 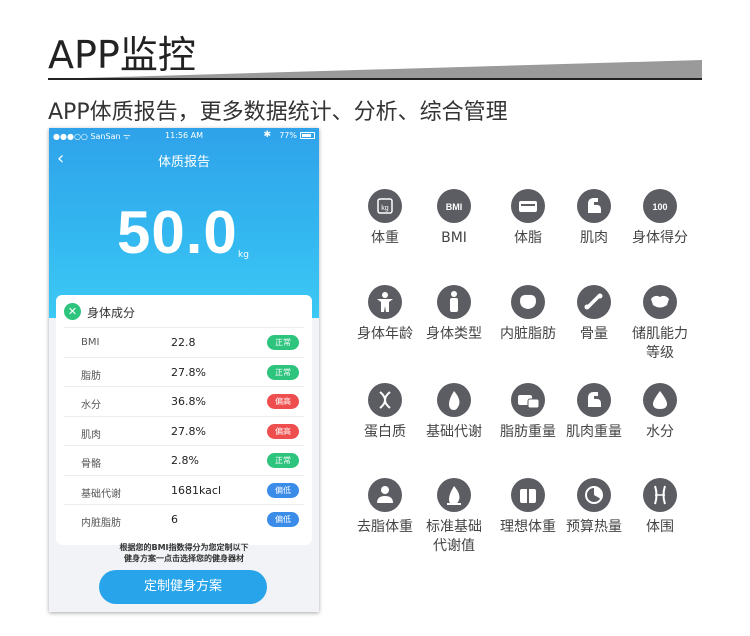 I want to click on title-divider, so click(x=375, y=70).